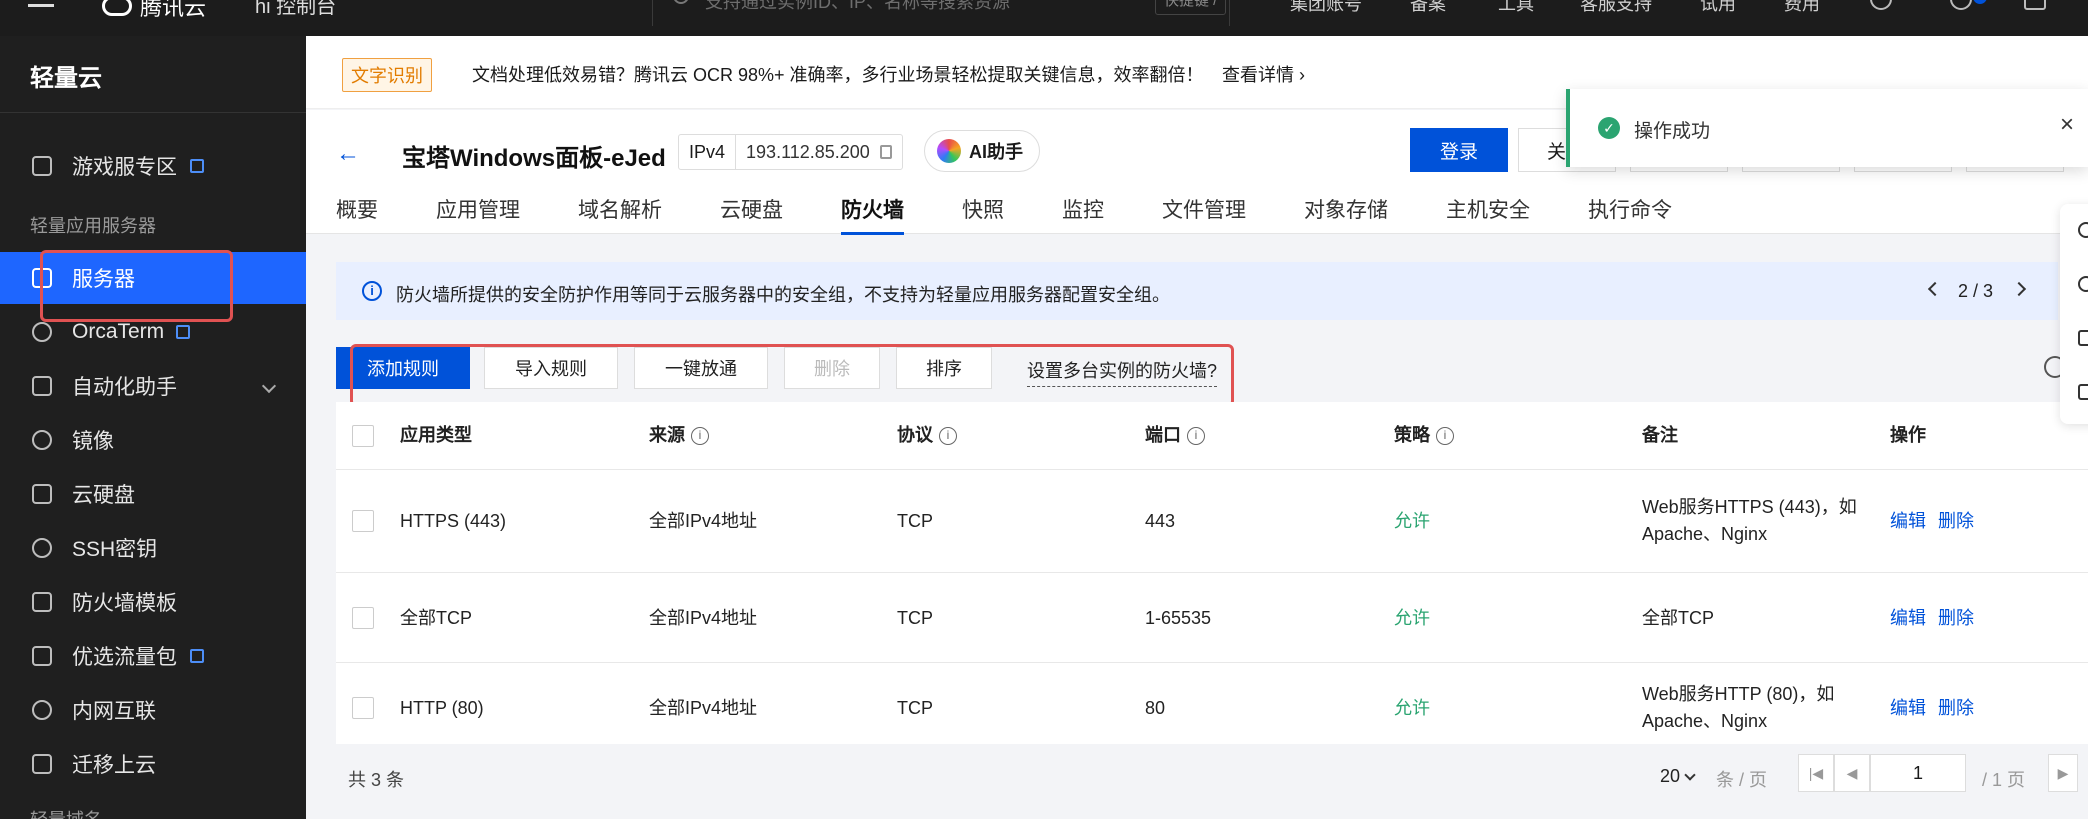 The image size is (2088, 819). Describe the element at coordinates (885, 152) in the screenshot. I see `copy-icon` at that location.